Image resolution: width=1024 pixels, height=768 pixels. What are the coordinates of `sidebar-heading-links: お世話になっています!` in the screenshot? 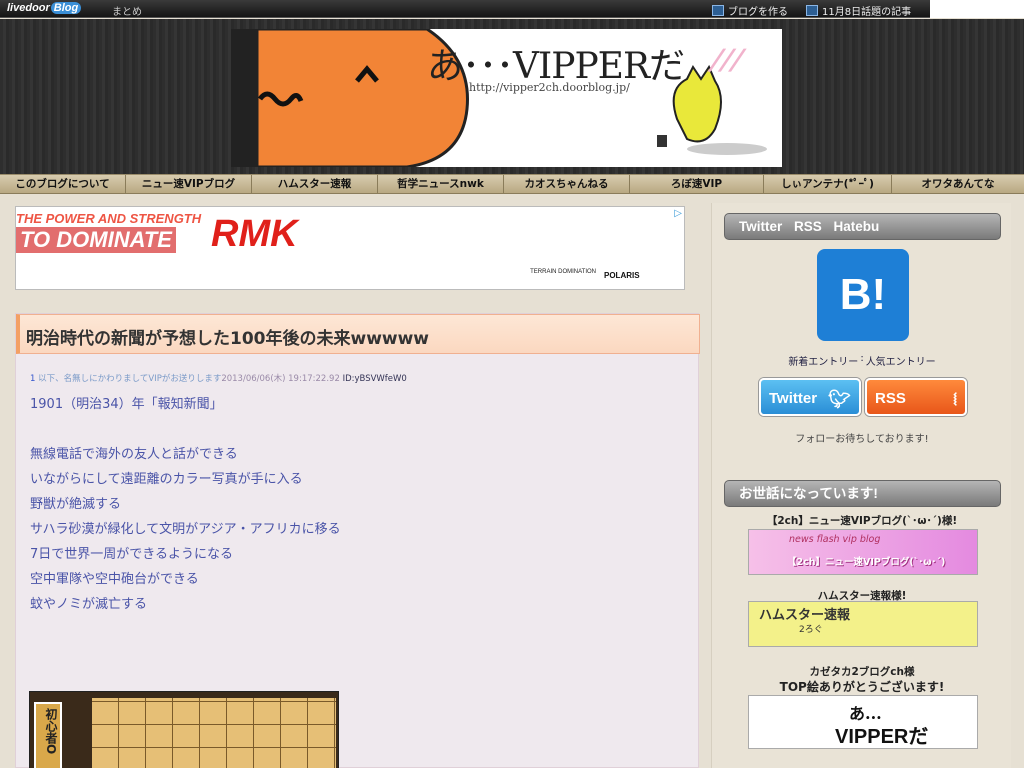 It's located at (862, 493).